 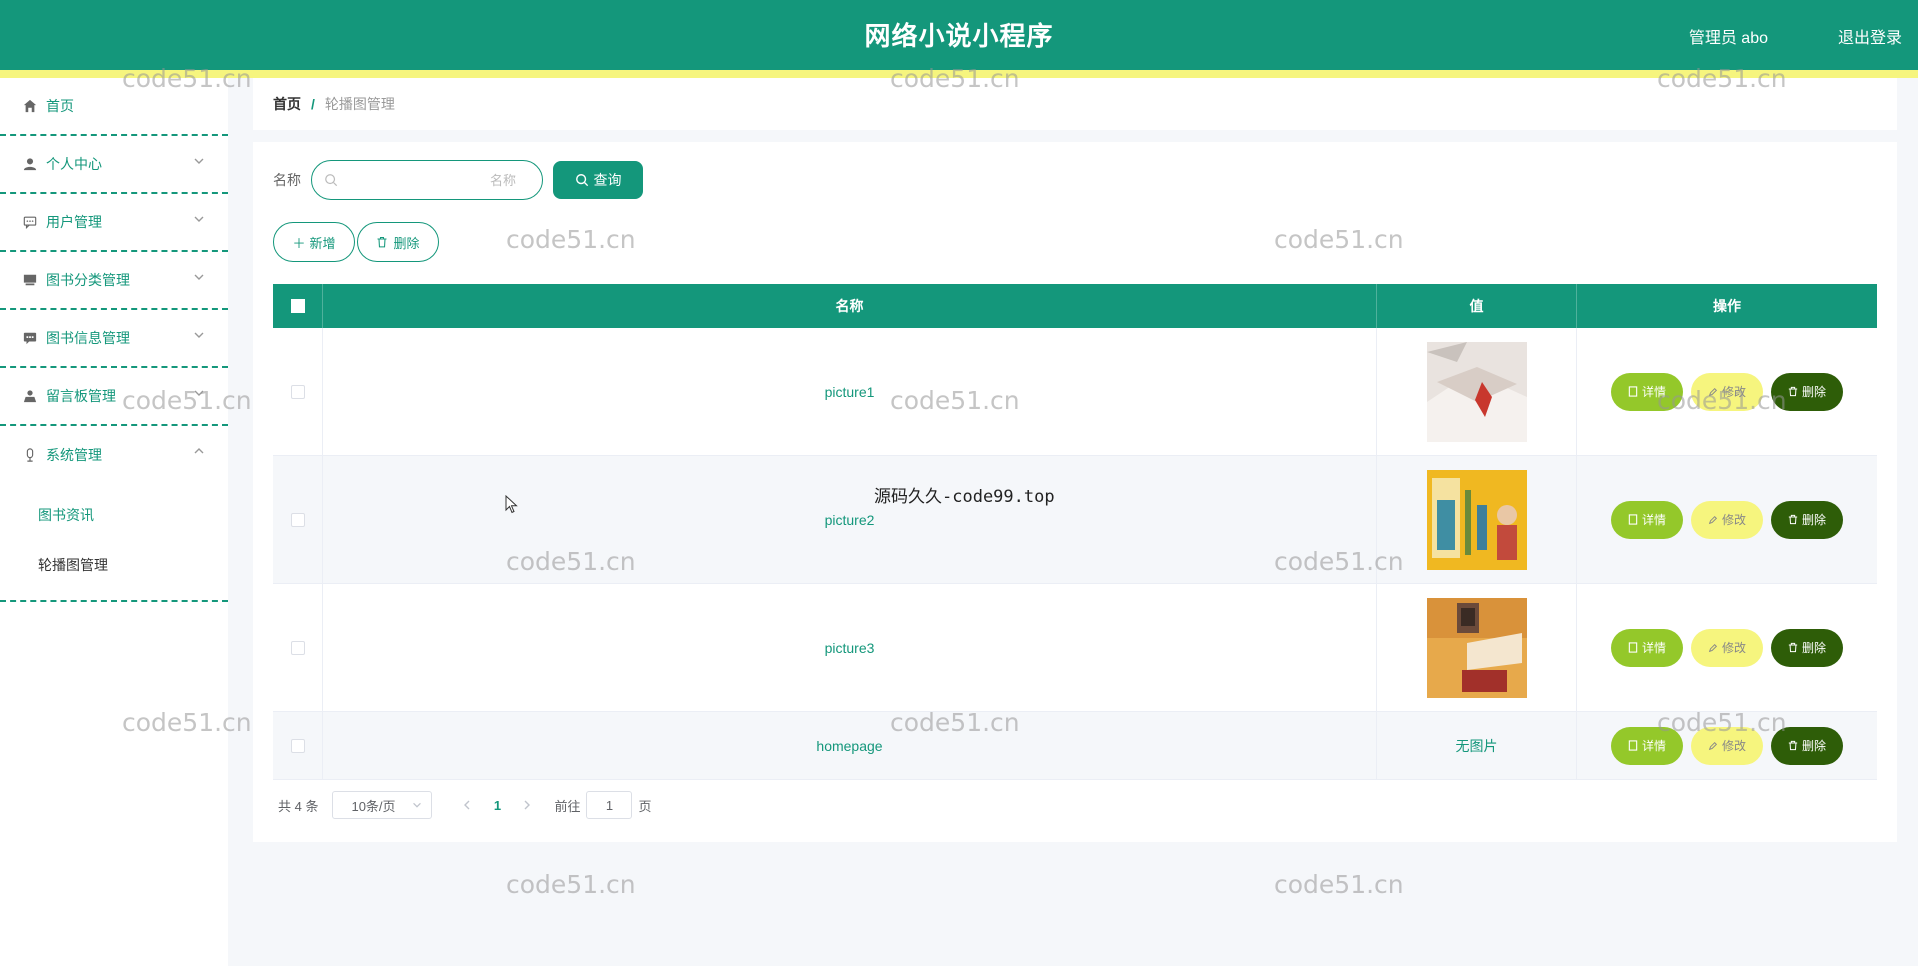 I want to click on sidebar-item-label: 留言板管理, so click(x=81, y=396).